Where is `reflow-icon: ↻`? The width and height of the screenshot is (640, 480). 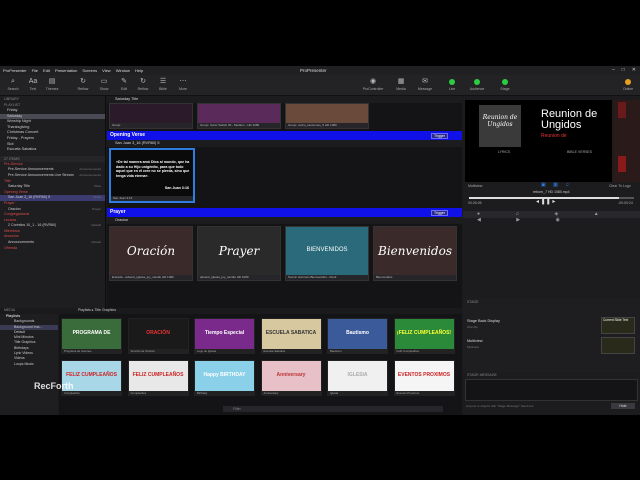 reflow-icon: ↻ is located at coordinates (83, 81).